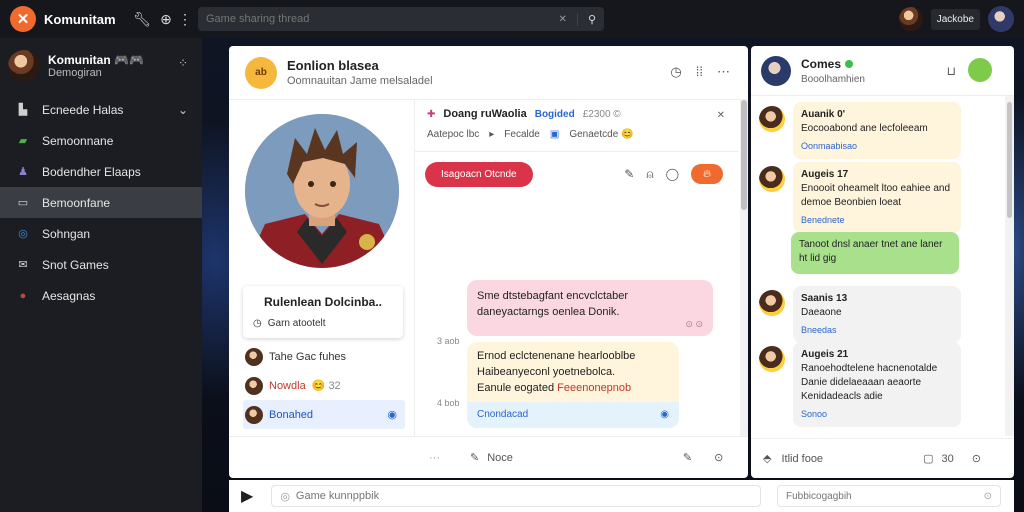 The height and width of the screenshot is (512, 1024). I want to click on info-icon: ◎, so click(285, 496).